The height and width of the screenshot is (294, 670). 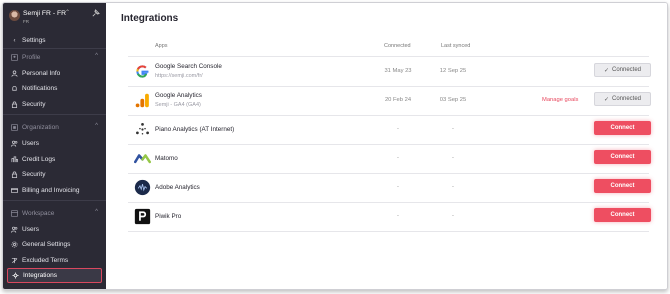 What do you see at coordinates (142, 71) in the screenshot?
I see `google-logo` at bounding box center [142, 71].